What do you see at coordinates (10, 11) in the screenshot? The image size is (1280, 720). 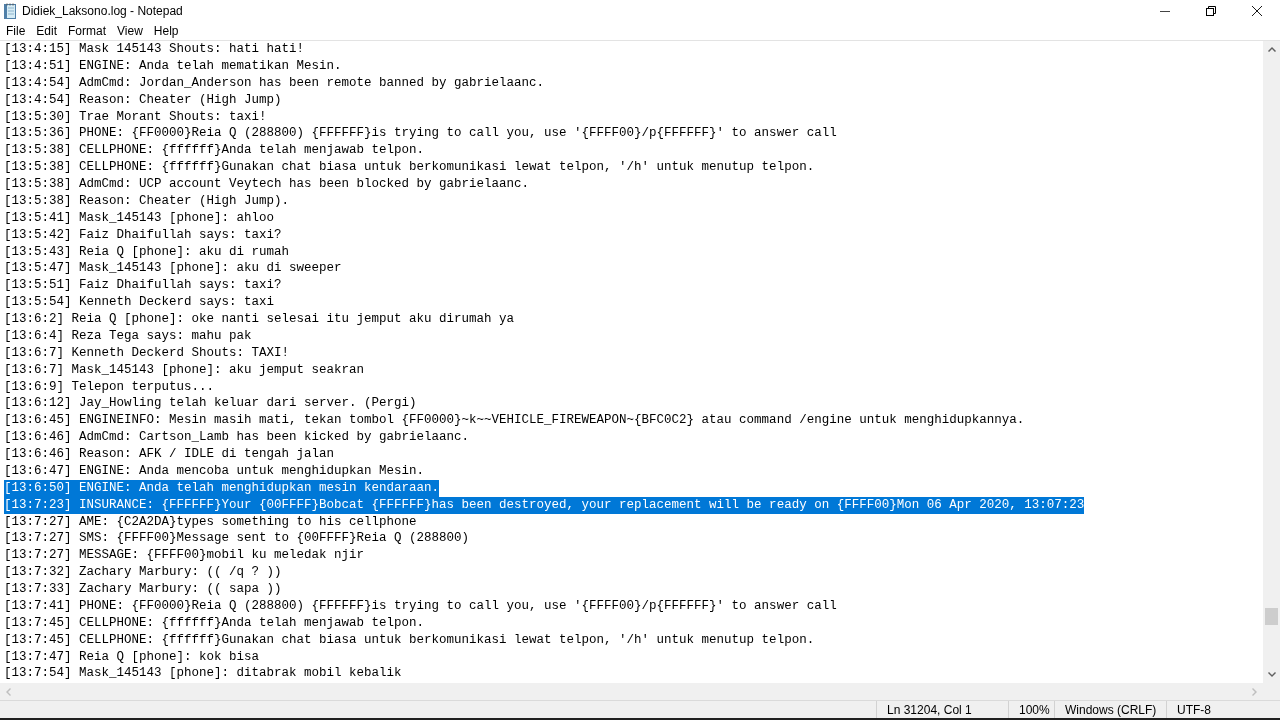 I see `notepad-icon` at bounding box center [10, 11].